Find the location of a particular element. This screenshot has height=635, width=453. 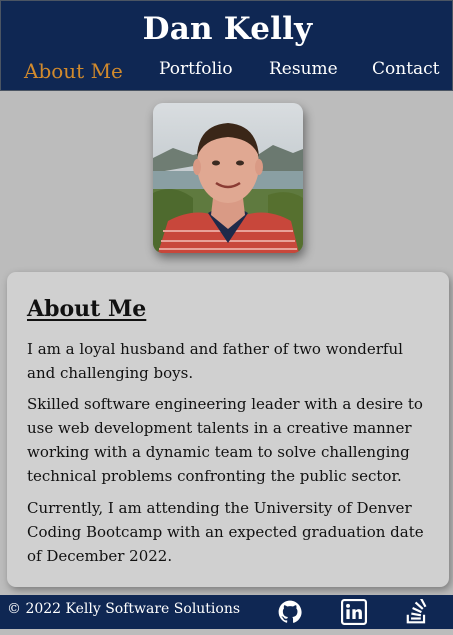

site-footer: © 2022 Kelly Software Solutions is located at coordinates (226, 612).